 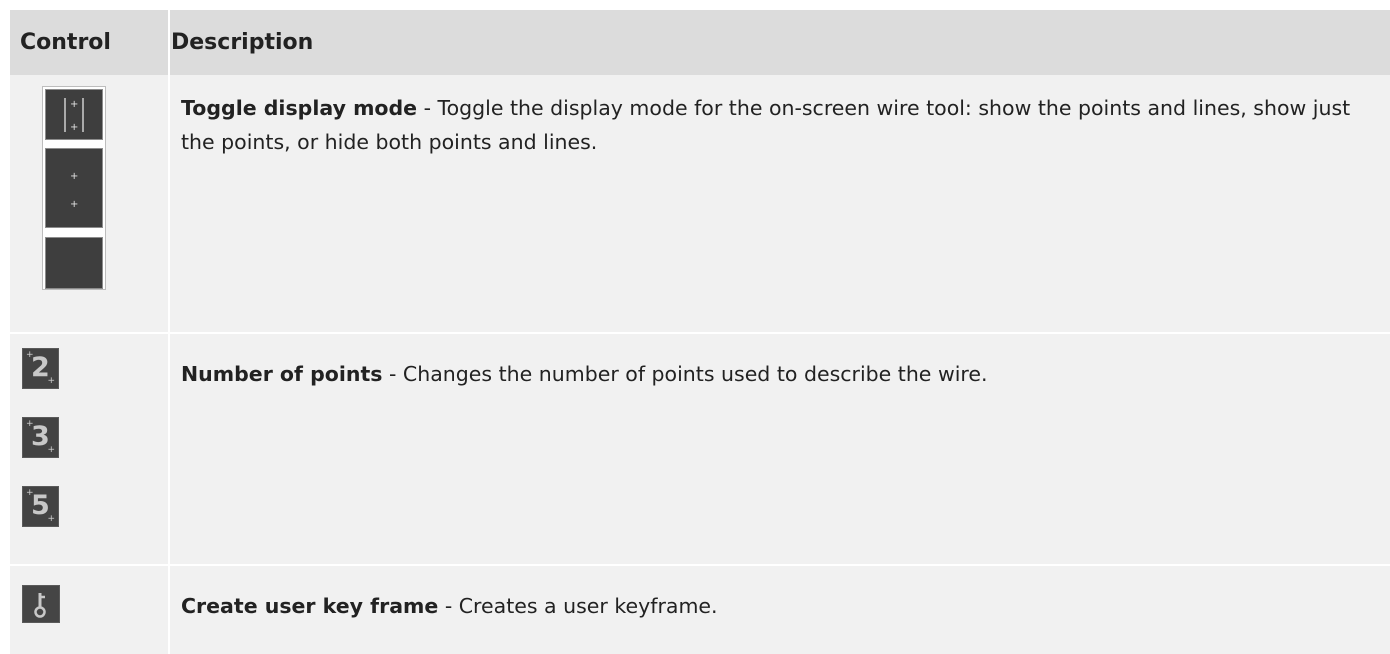 I want to click on display-points-icon: + +, so click(x=74, y=188).